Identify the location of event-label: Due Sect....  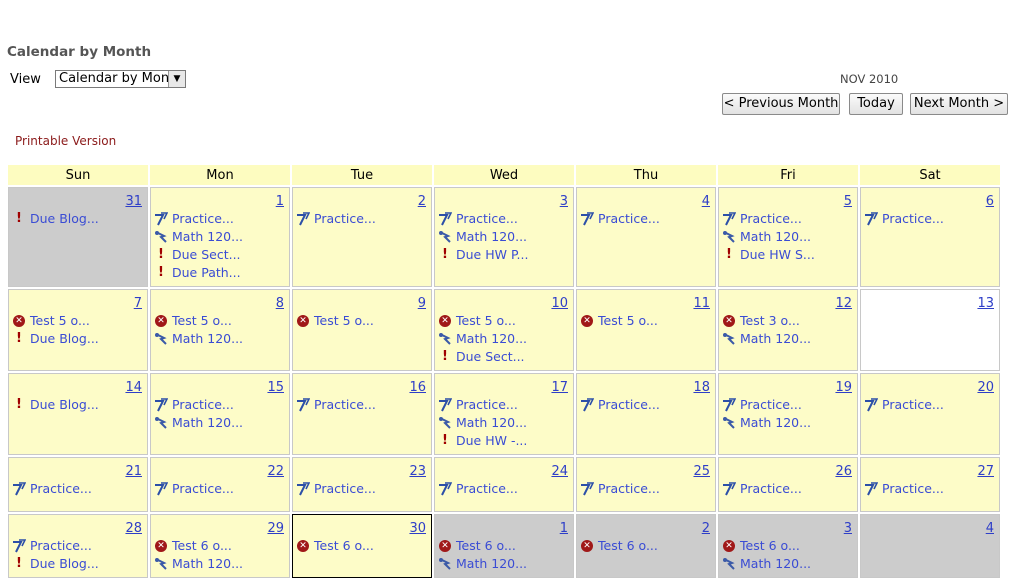
(490, 357).